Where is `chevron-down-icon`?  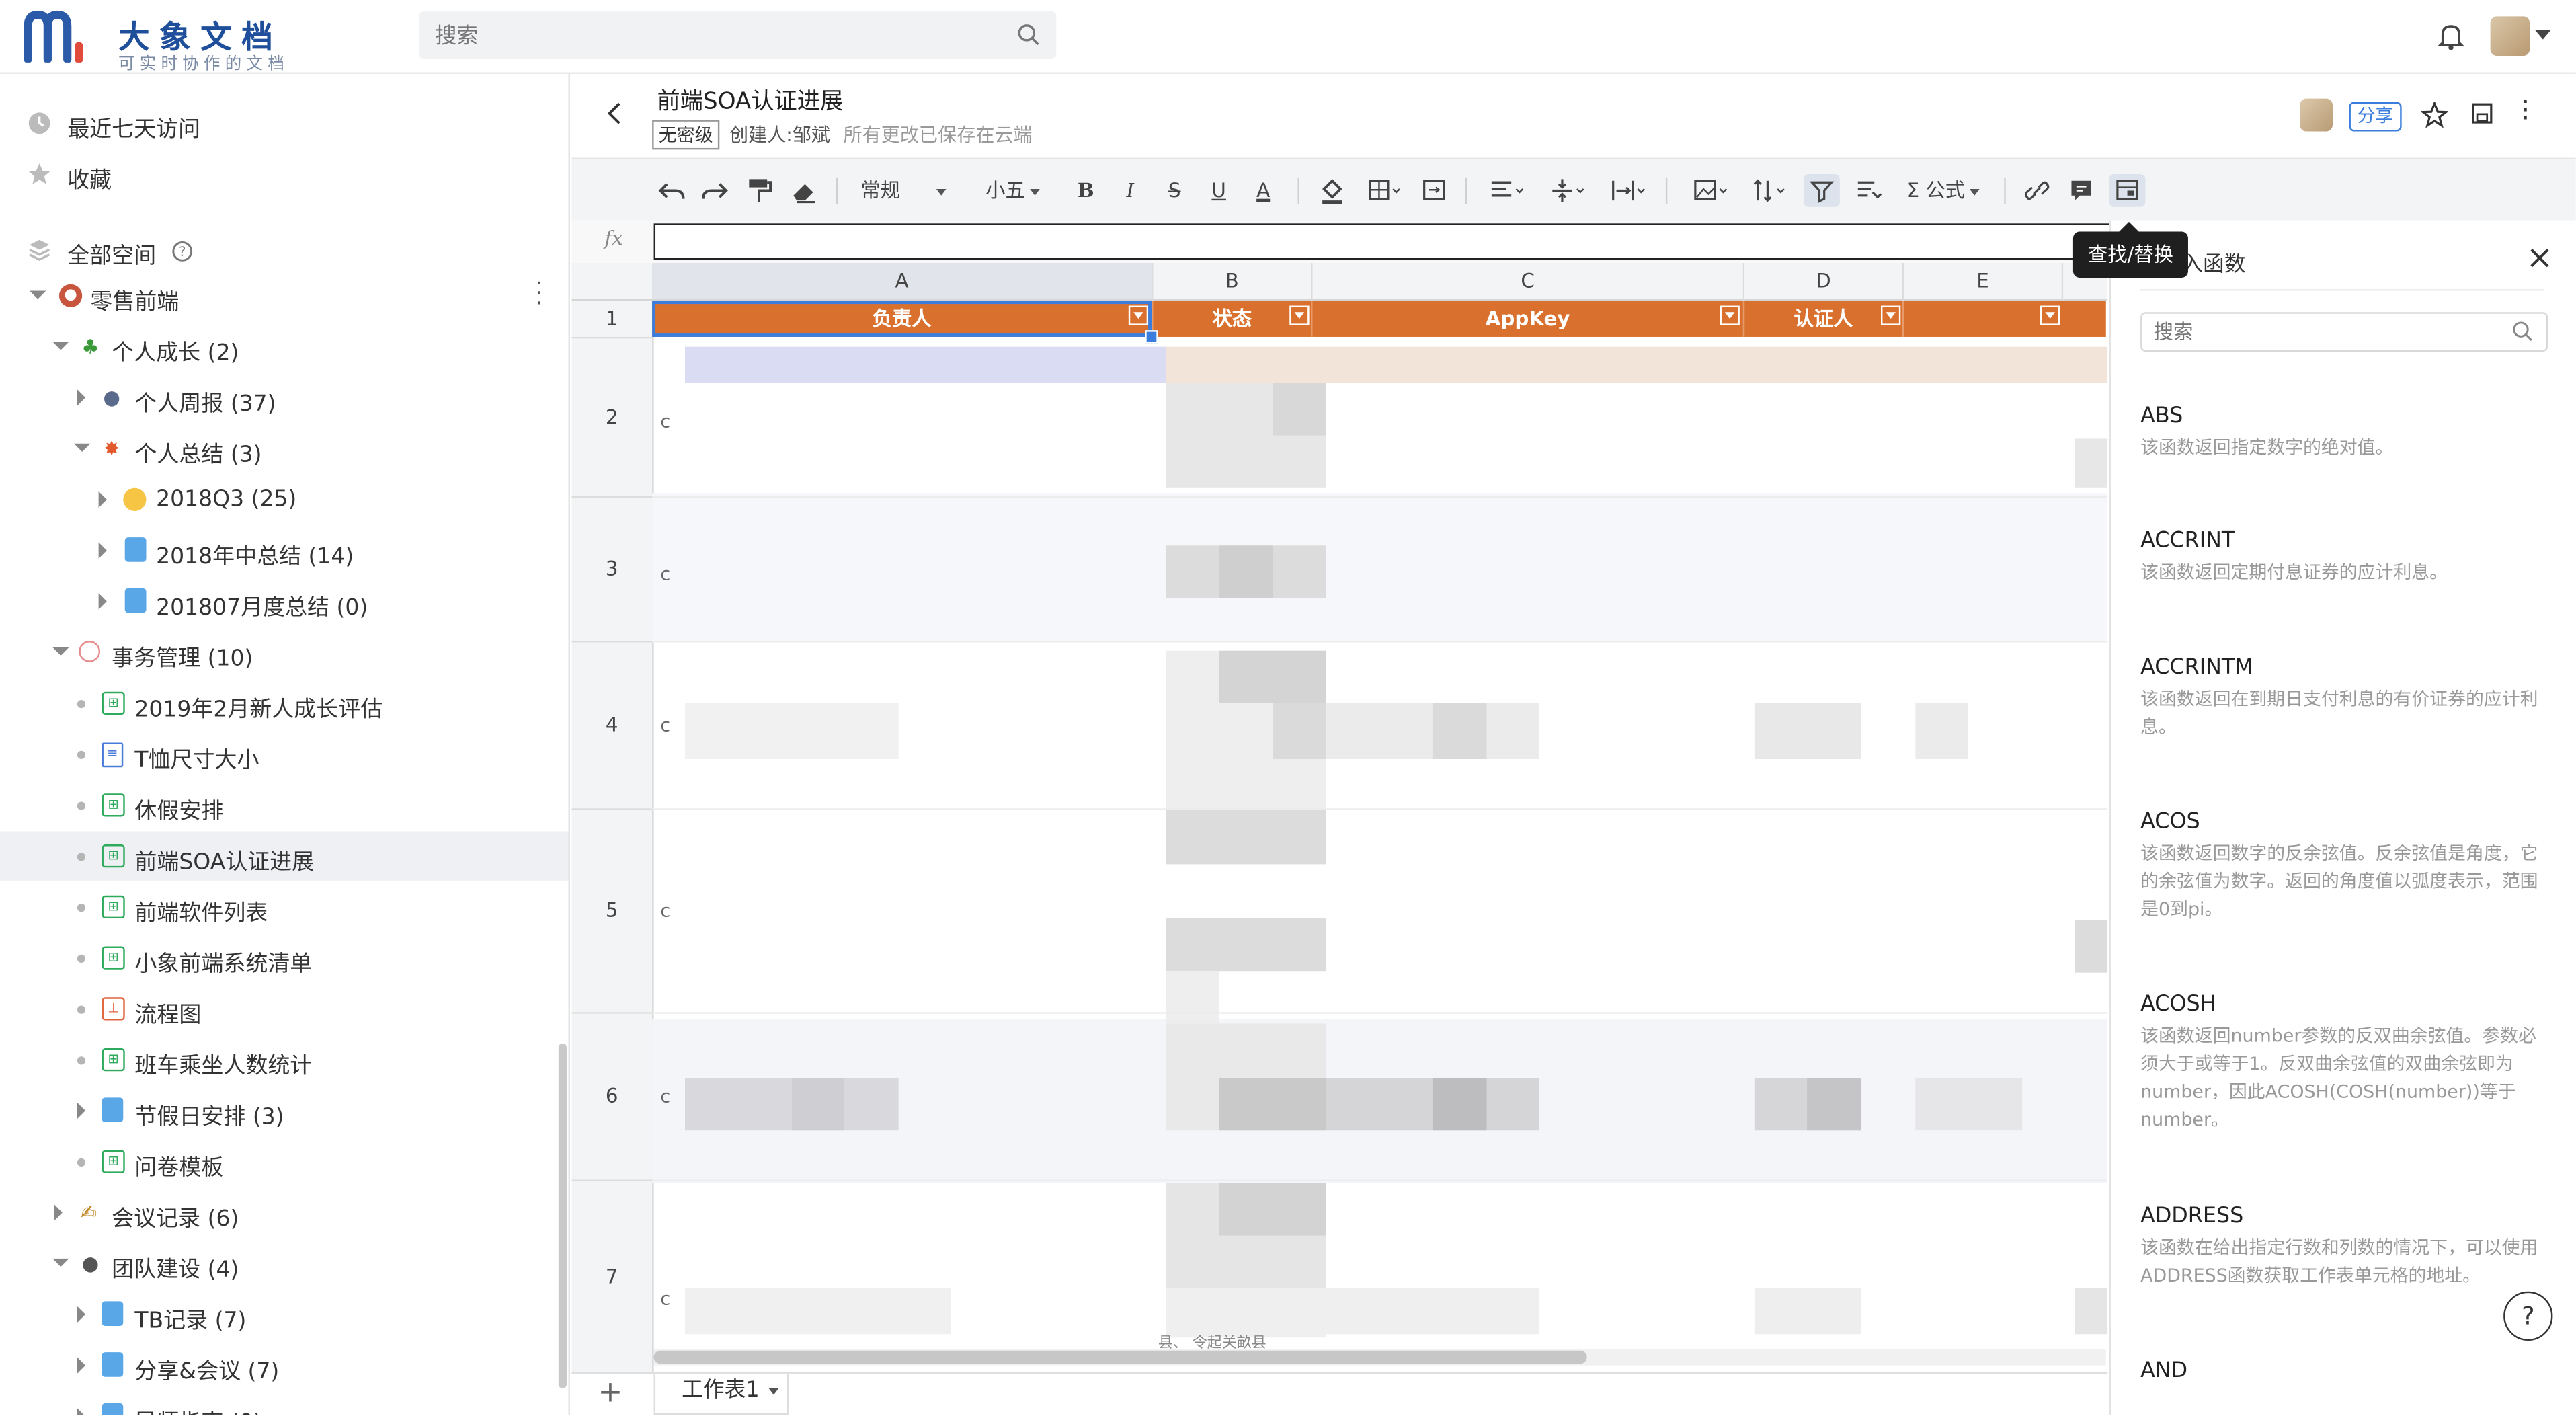
chevron-down-icon is located at coordinates (774, 1390).